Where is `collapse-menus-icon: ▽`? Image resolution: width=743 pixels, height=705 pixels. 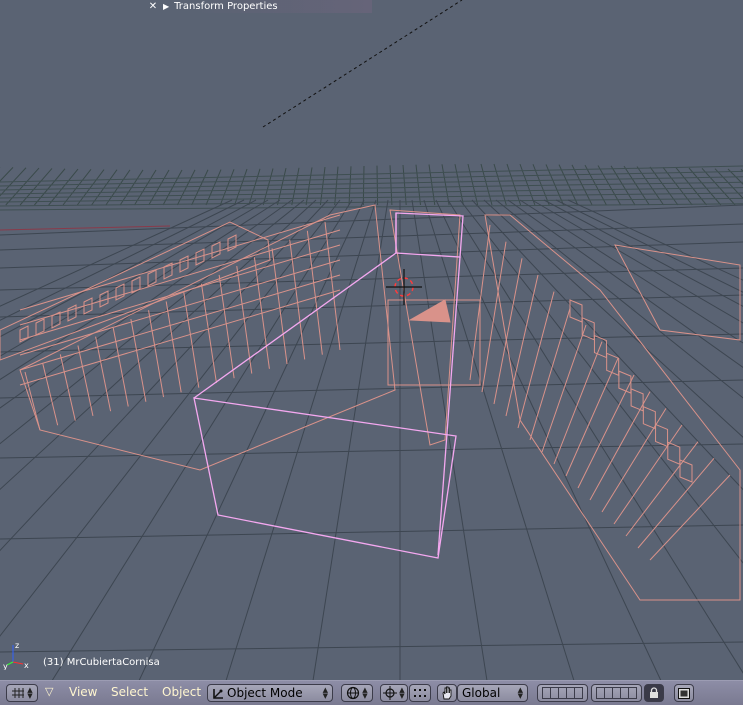
collapse-menus-icon: ▽ is located at coordinates (49, 691).